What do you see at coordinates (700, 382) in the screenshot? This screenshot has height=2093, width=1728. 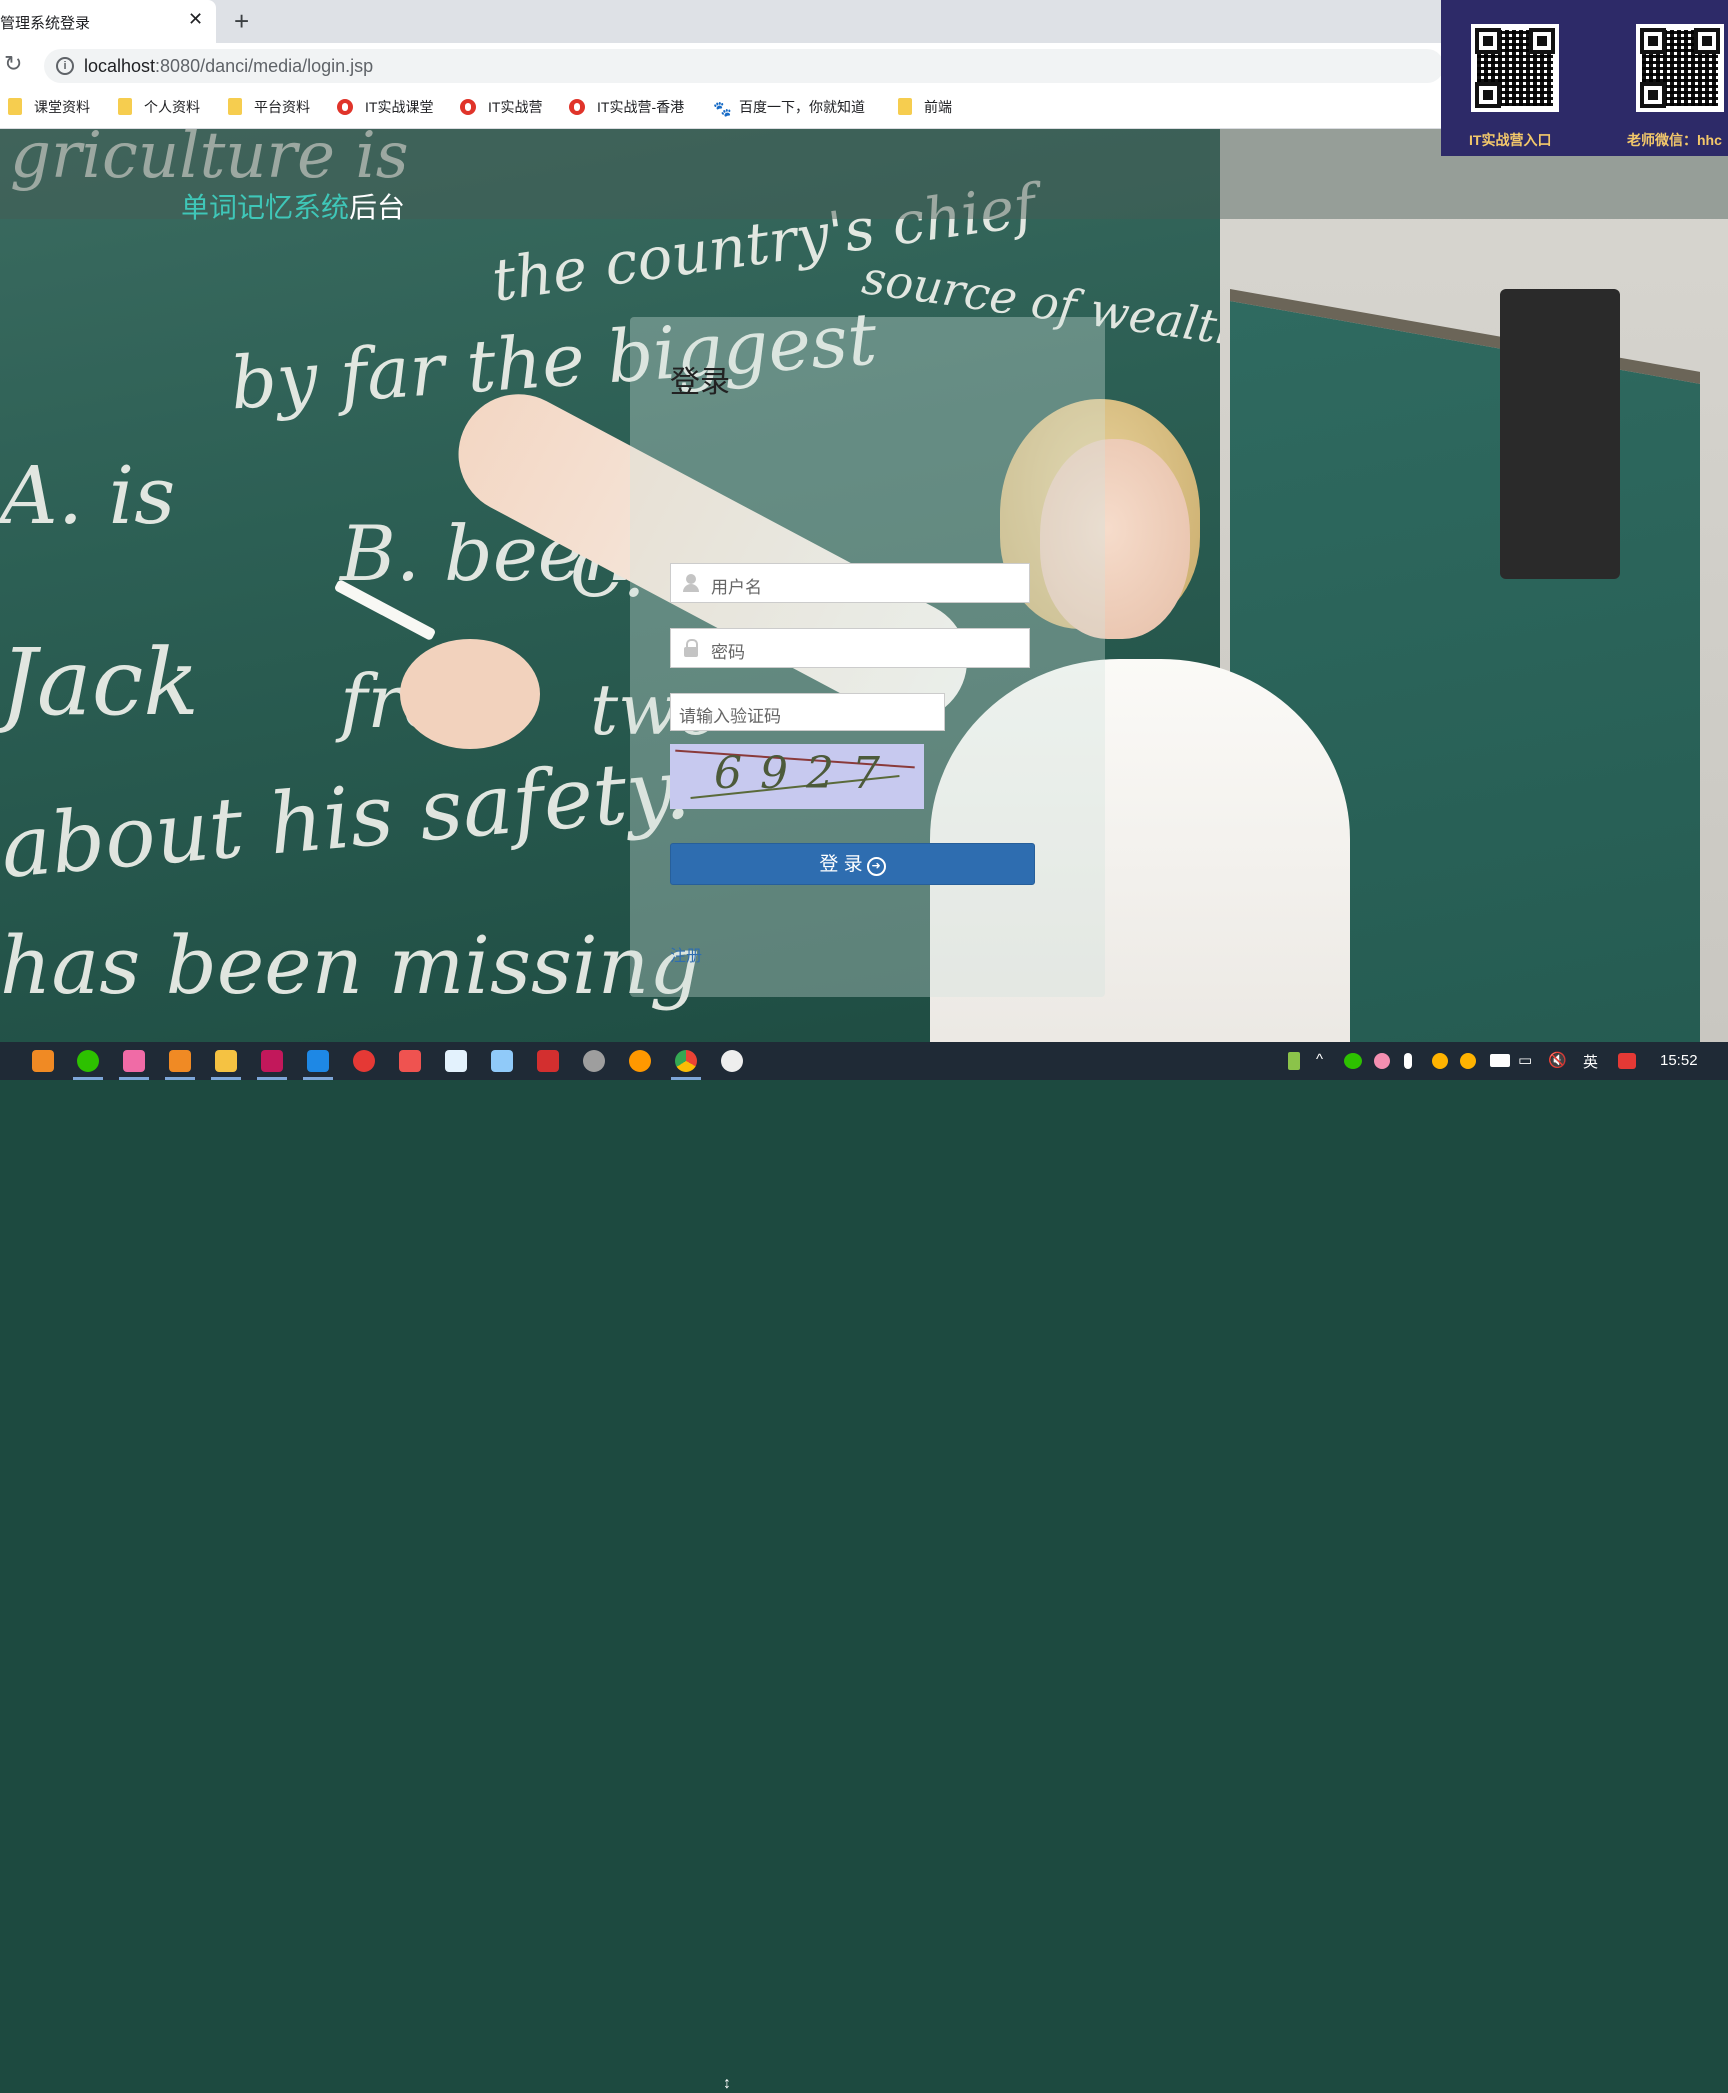 I see `login-title: 登录` at bounding box center [700, 382].